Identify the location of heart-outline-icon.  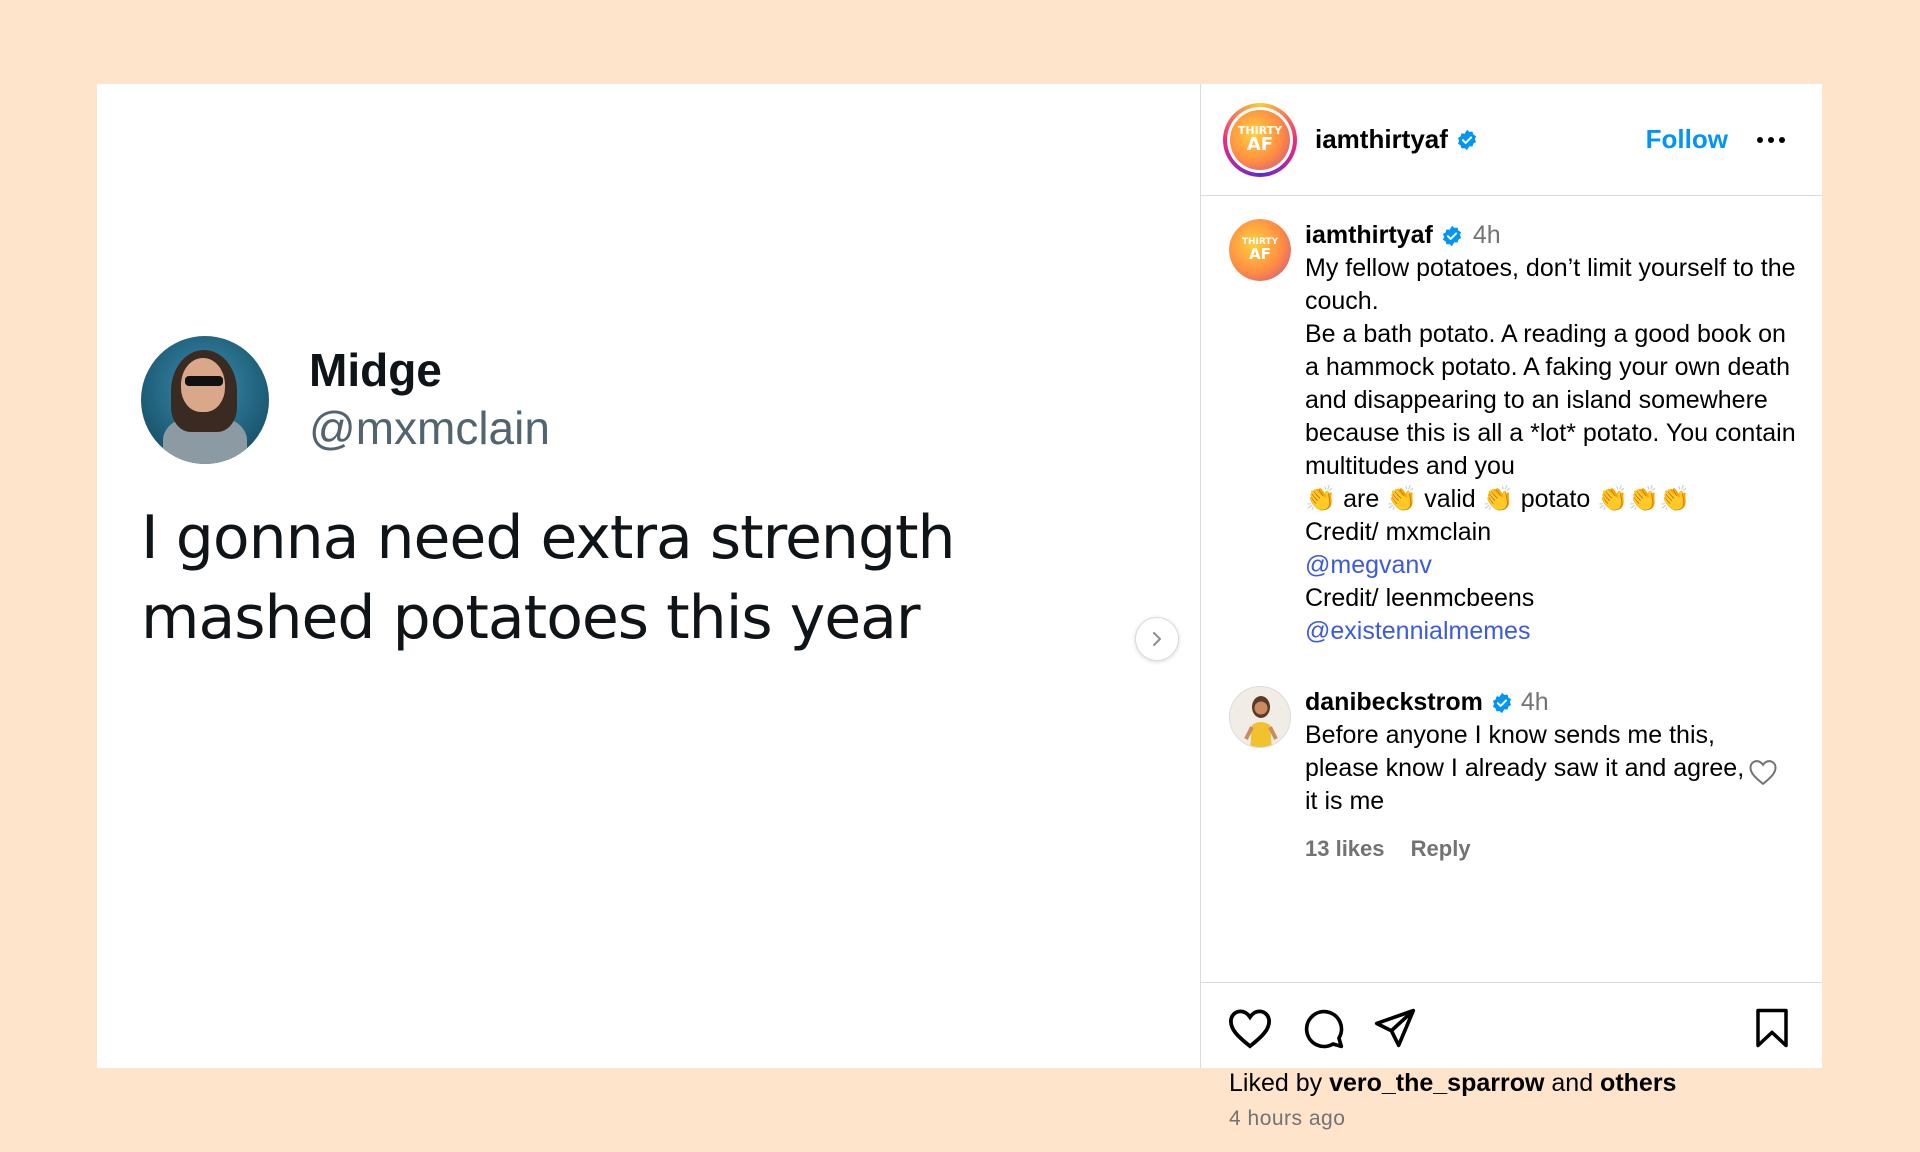
(1763, 773).